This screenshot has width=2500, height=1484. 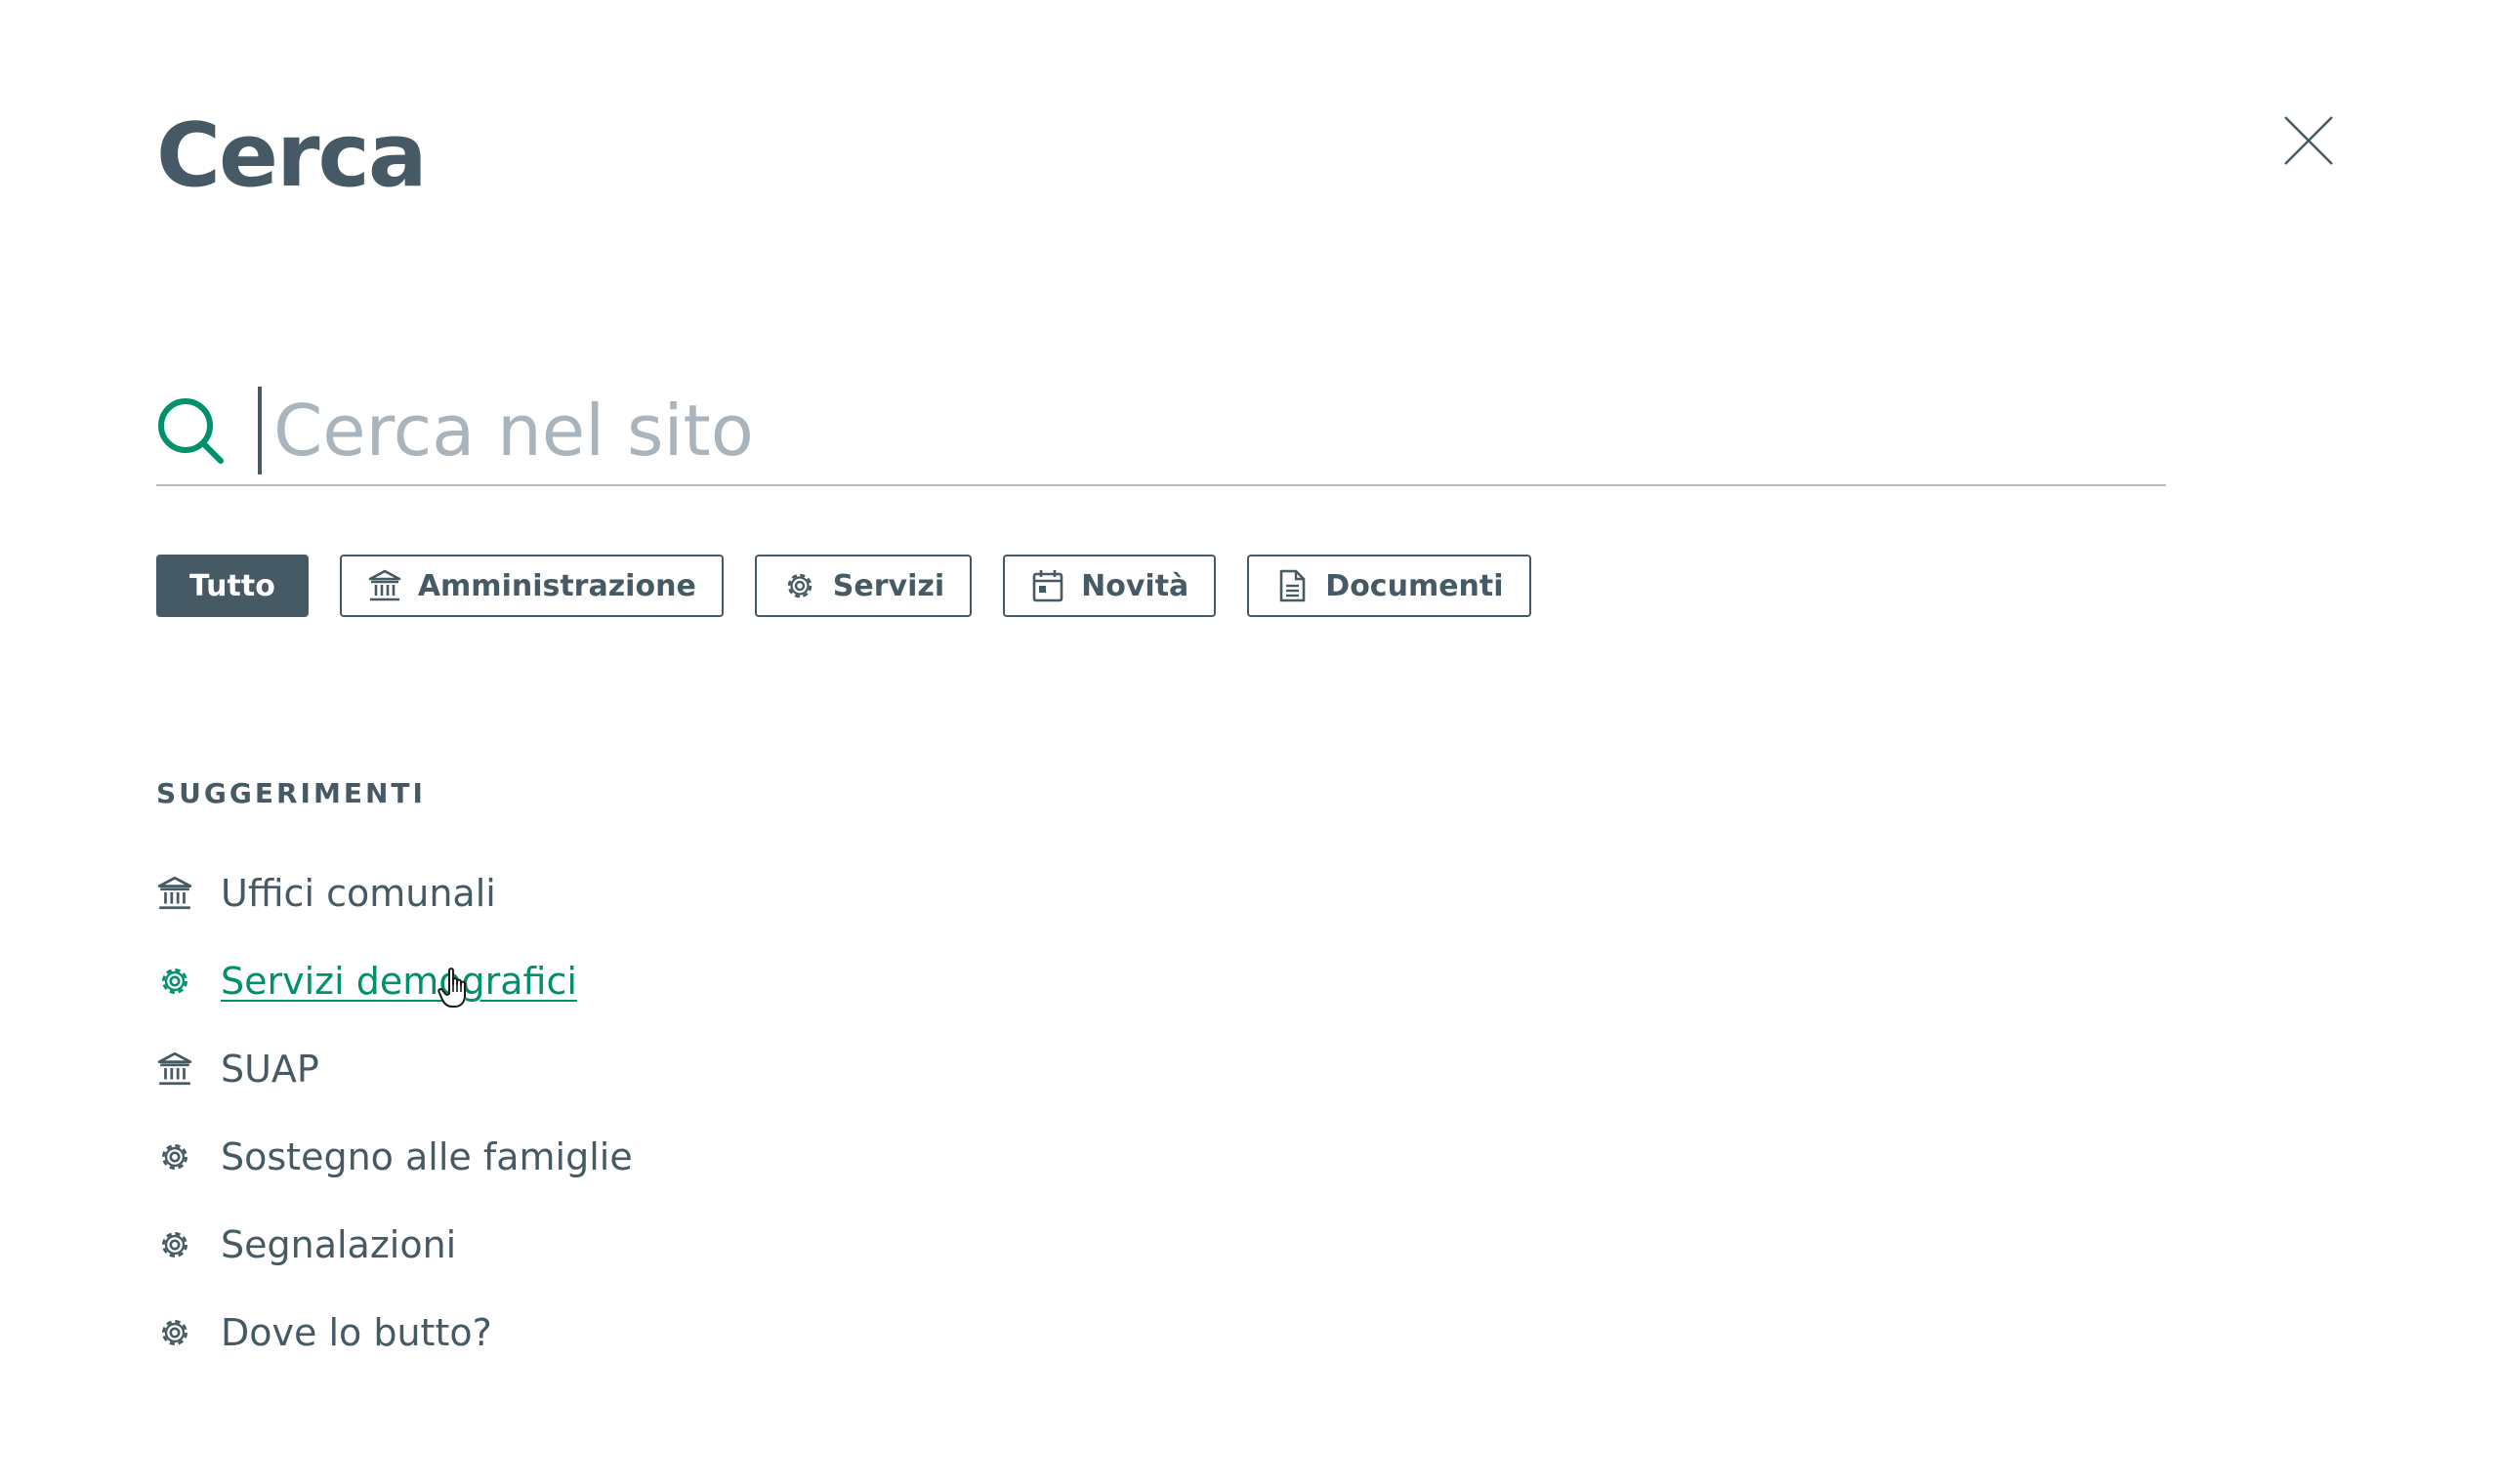 I want to click on filter-label: Tutto, so click(x=232, y=585).